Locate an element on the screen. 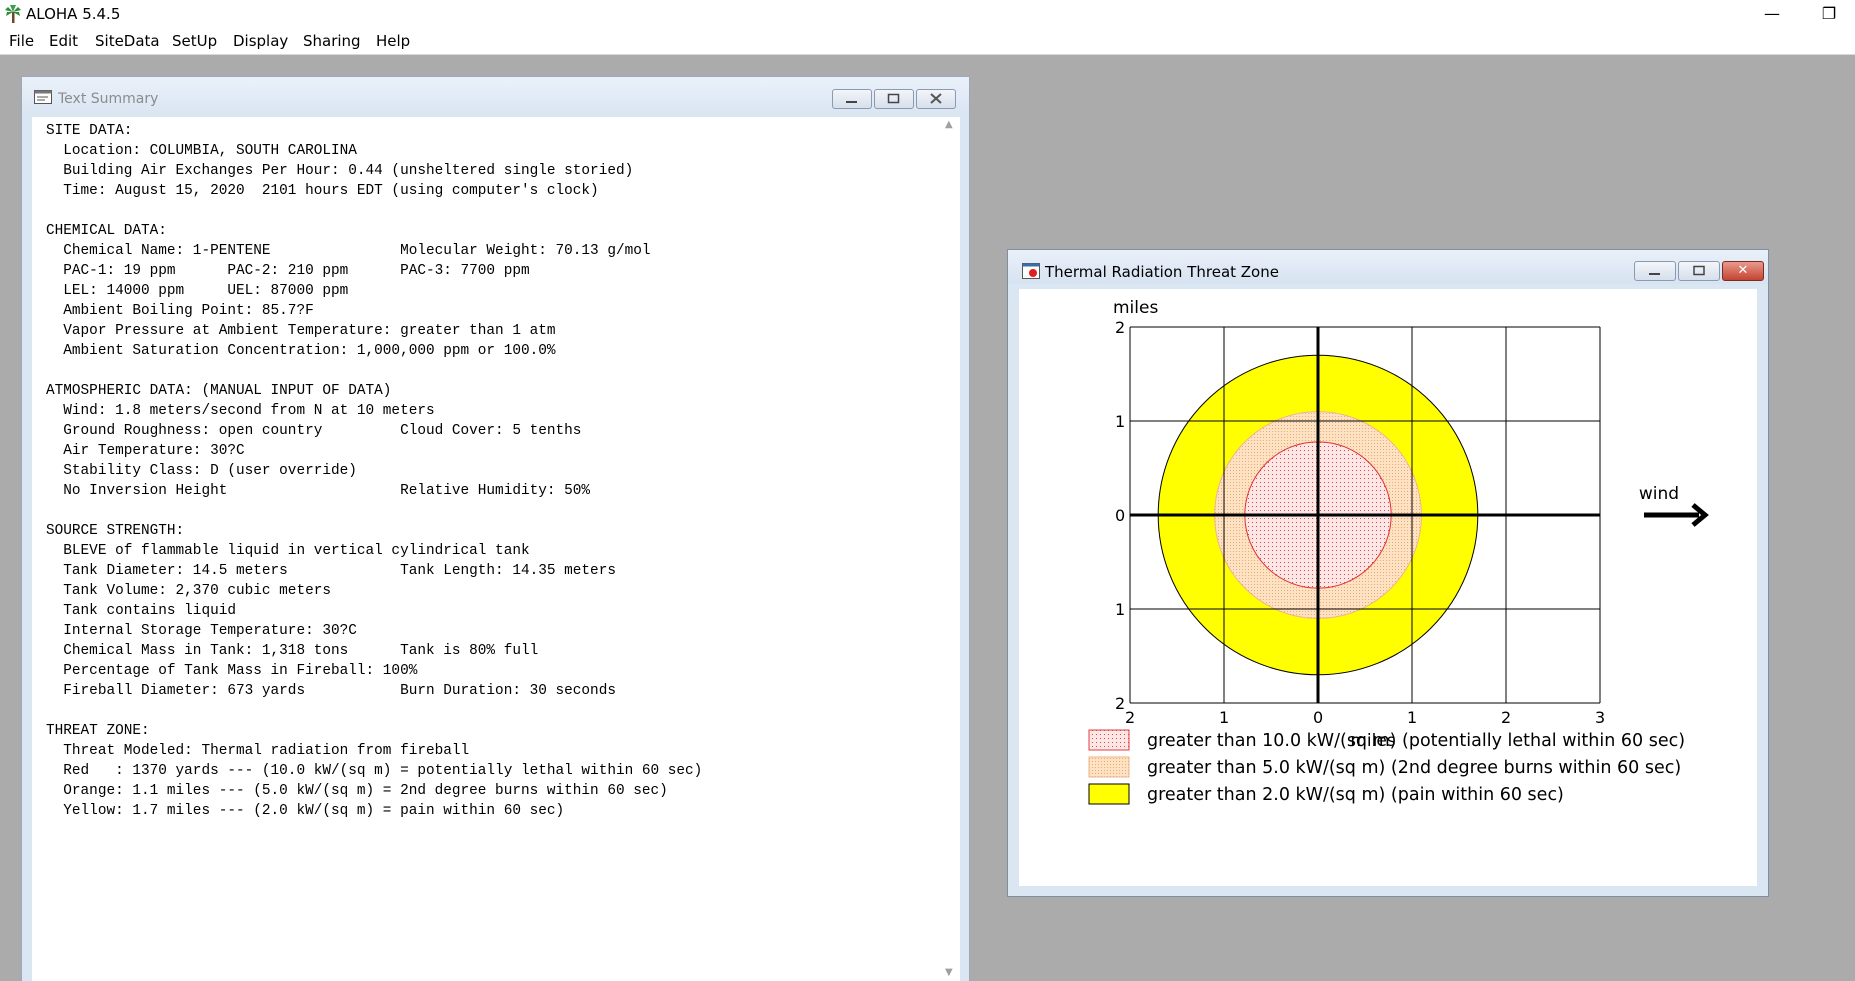 The height and width of the screenshot is (981, 1855). summary-close-button is located at coordinates (936, 99).